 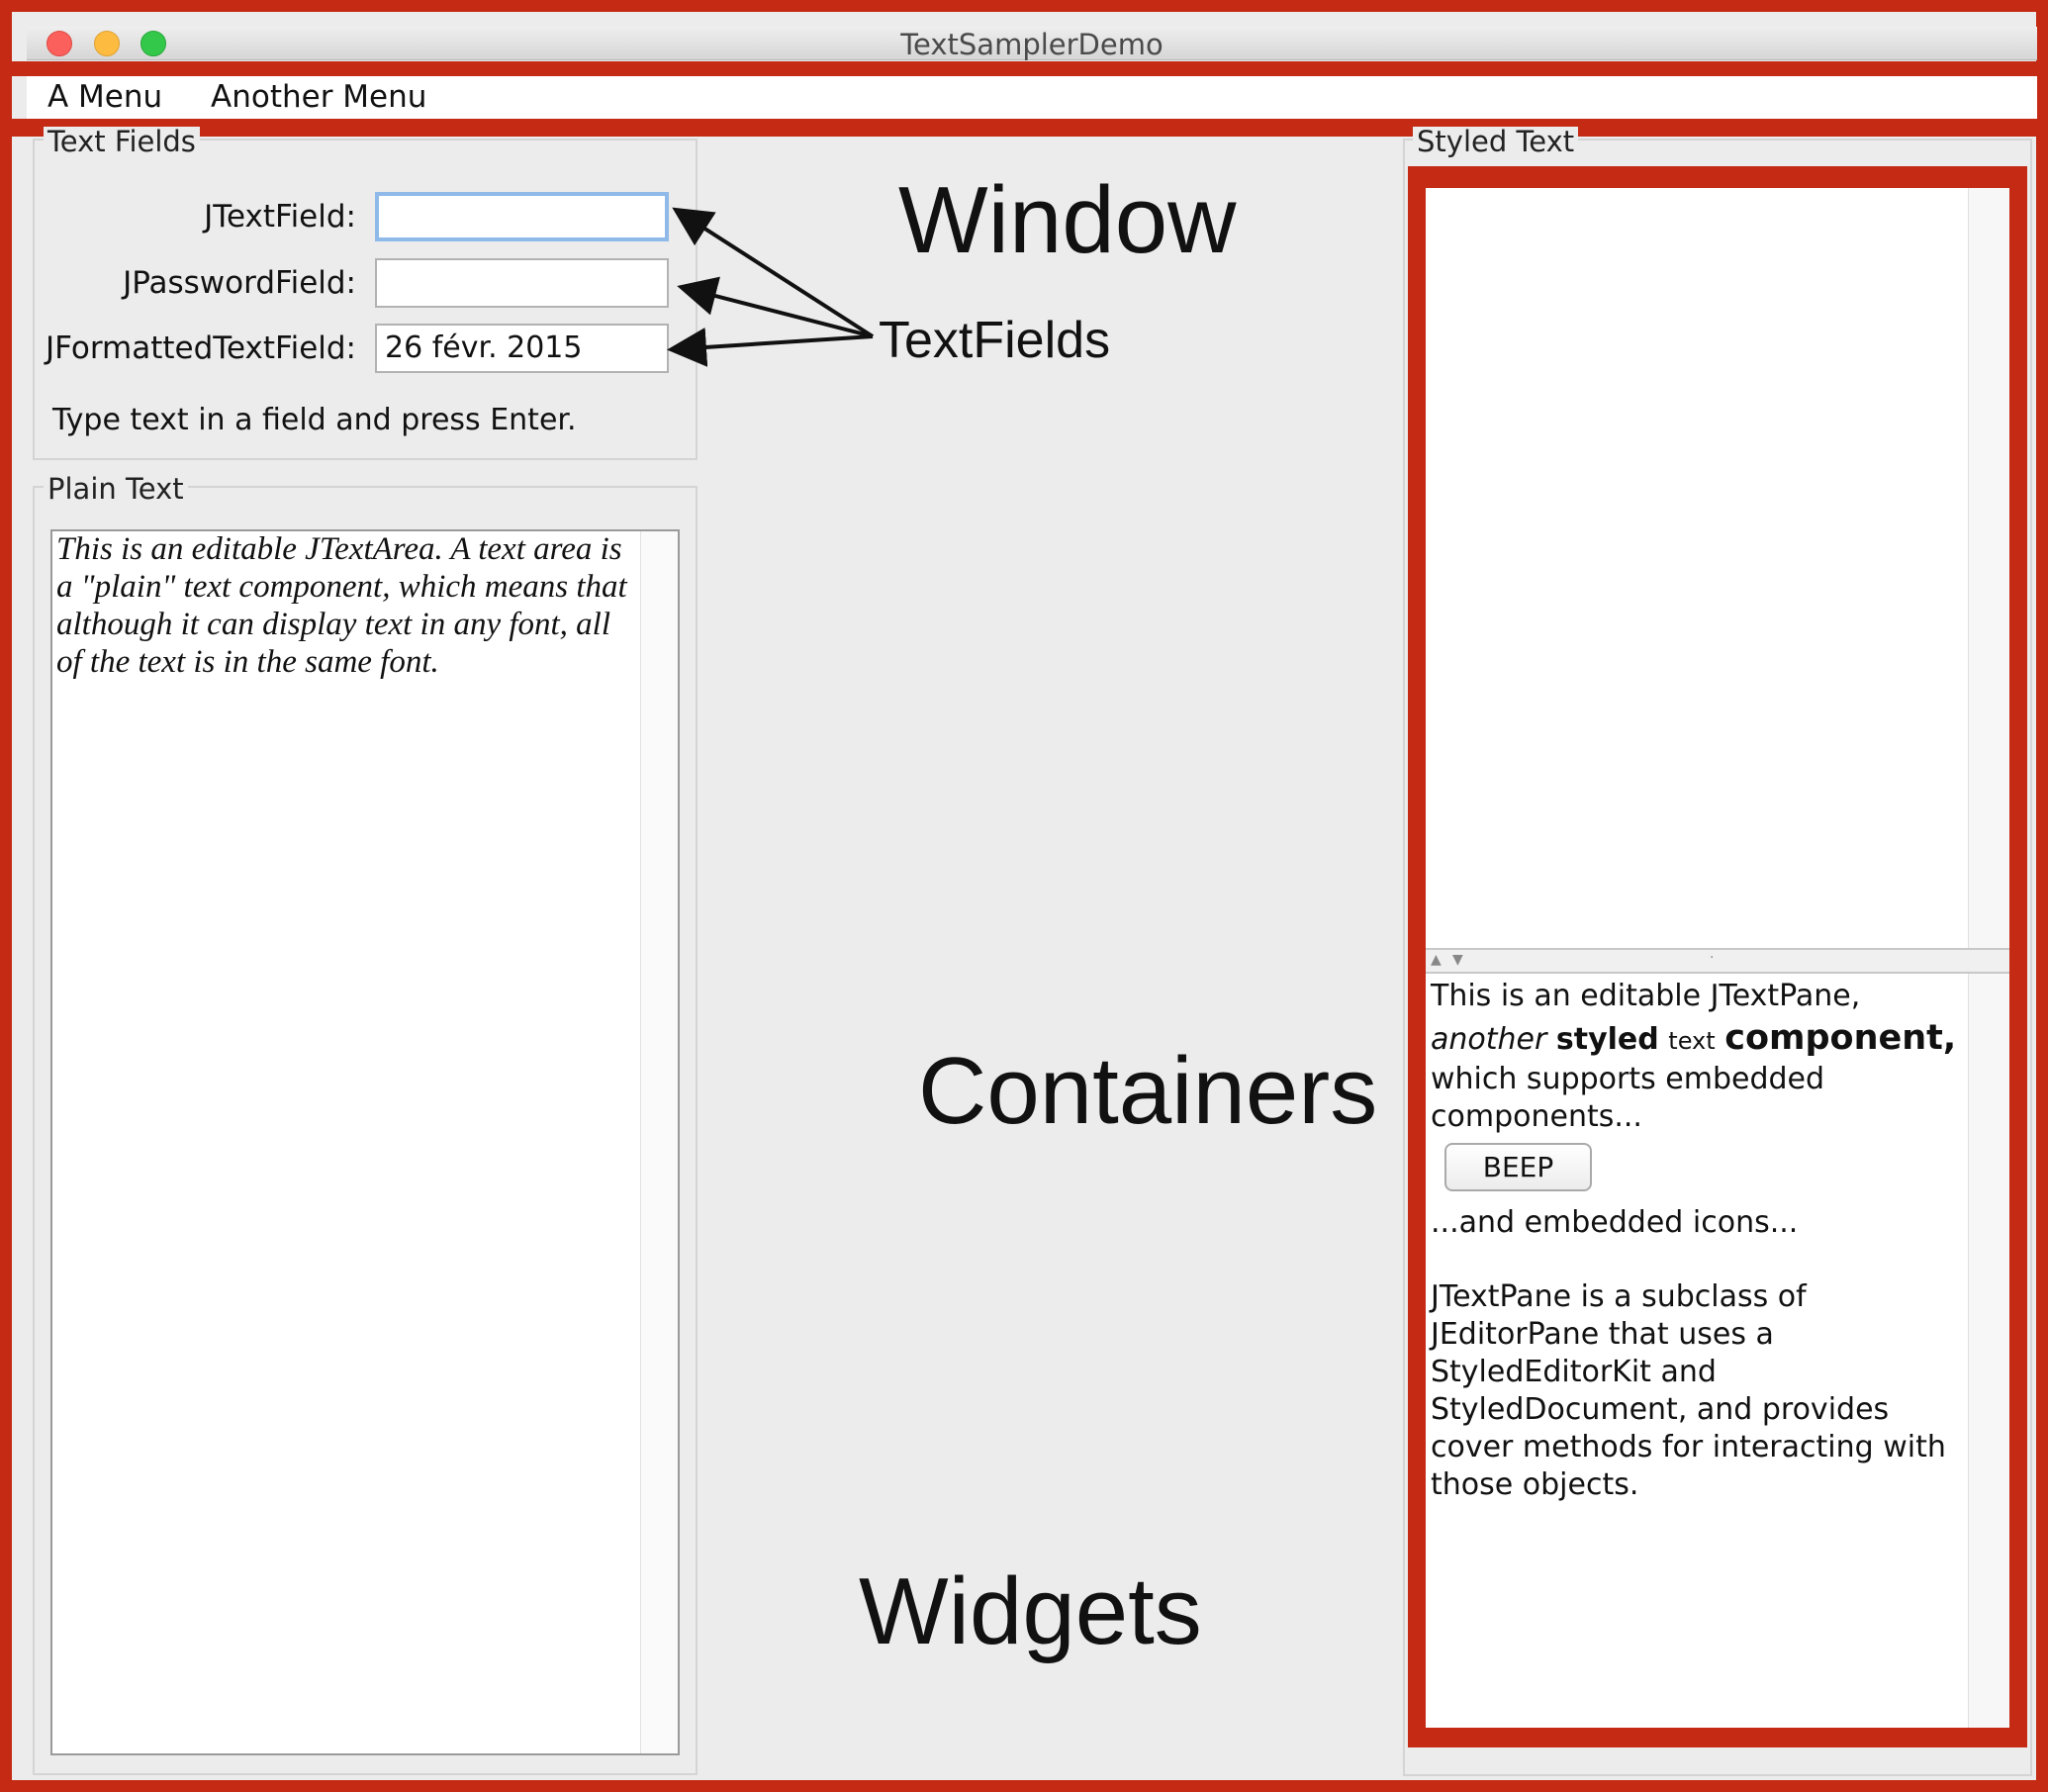 I want to click on annotation-arrows, so click(x=771, y=287).